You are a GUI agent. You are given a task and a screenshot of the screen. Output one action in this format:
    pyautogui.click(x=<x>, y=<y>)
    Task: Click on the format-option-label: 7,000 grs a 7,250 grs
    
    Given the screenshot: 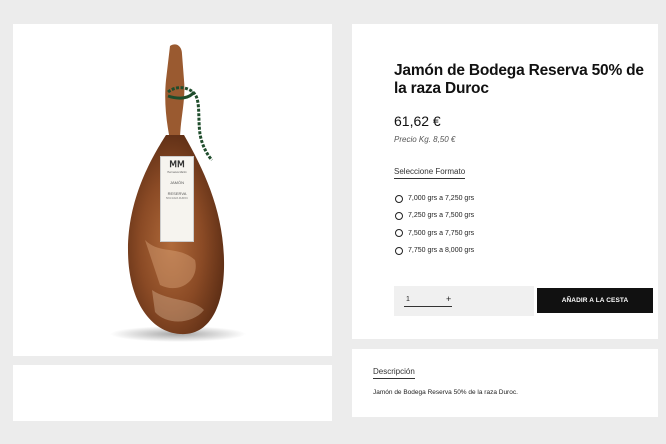 What is the action you would take?
    pyautogui.click(x=441, y=199)
    